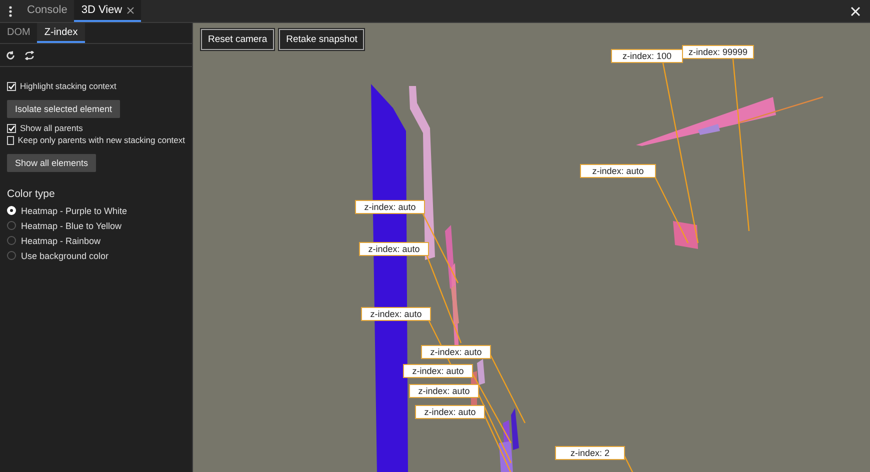 The image size is (870, 472). Describe the element at coordinates (321, 39) in the screenshot. I see `viewport-button: Retake snapshot` at that location.